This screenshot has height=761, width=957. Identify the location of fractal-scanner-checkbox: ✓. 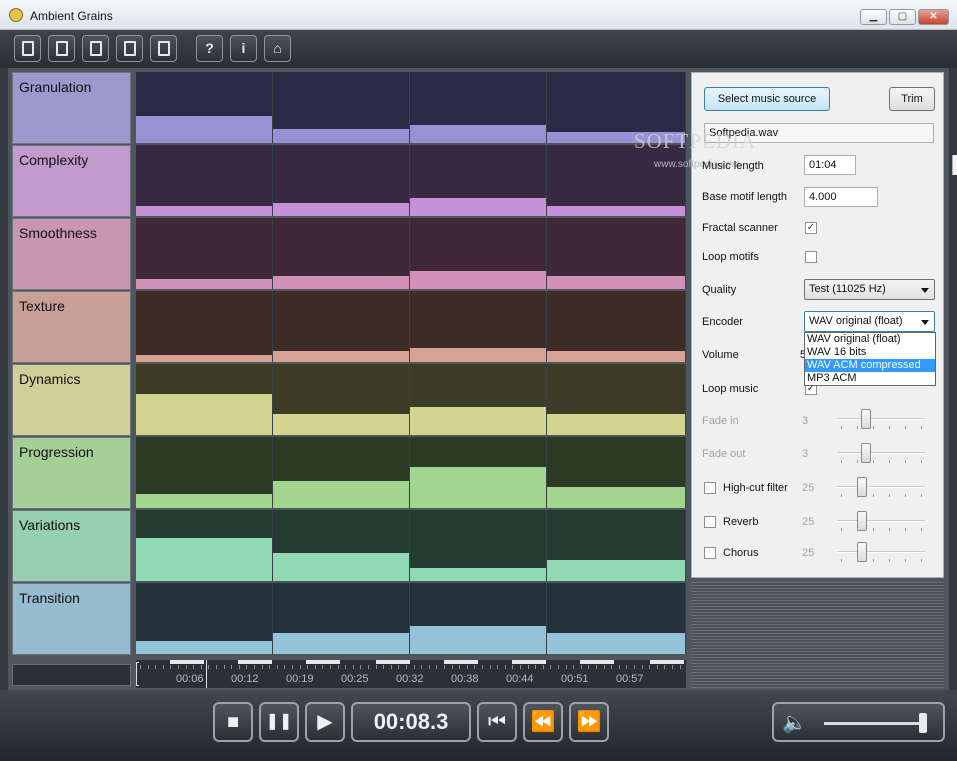
(811, 228).